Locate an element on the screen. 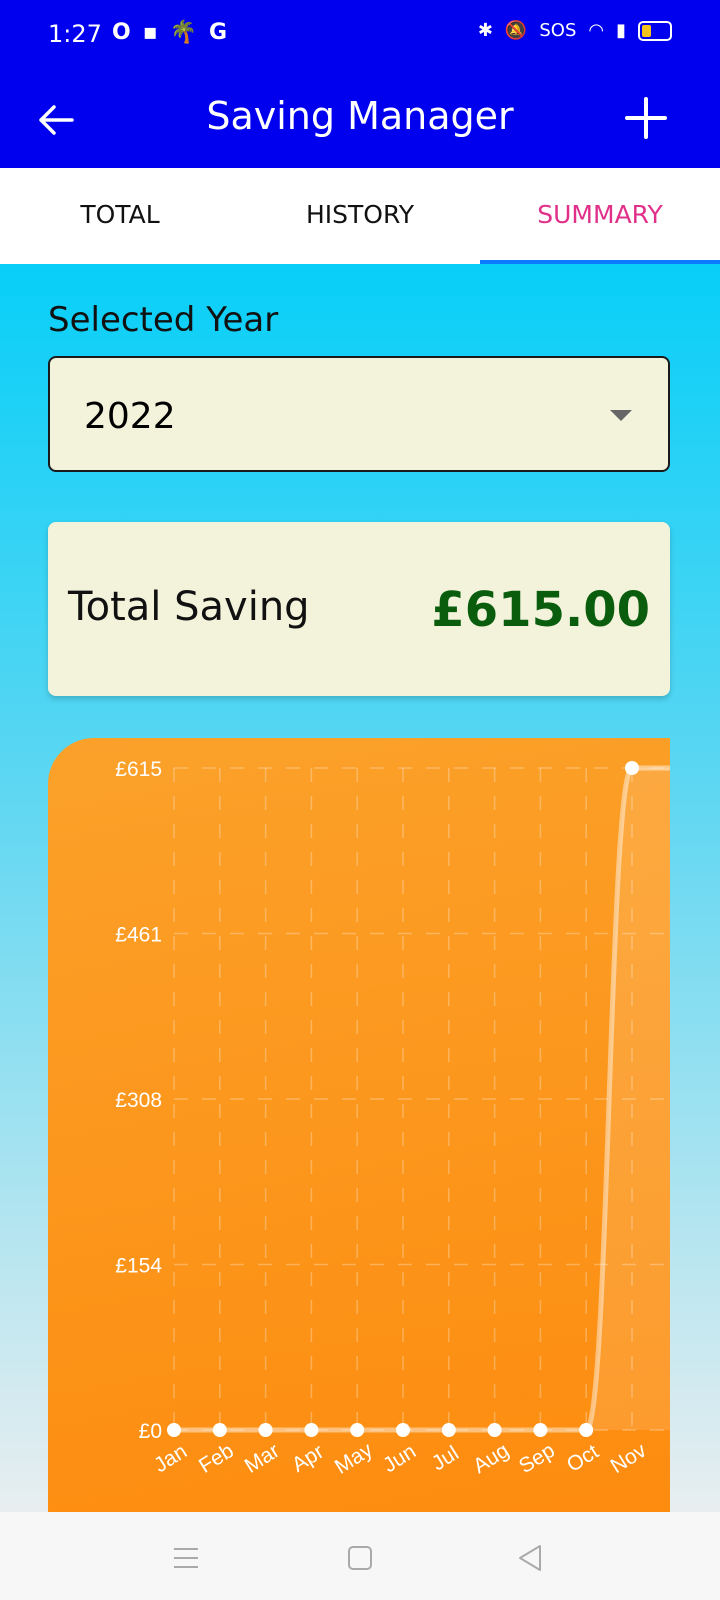 The image size is (720, 1600). x-tick-label: Jan is located at coordinates (170, 1458).